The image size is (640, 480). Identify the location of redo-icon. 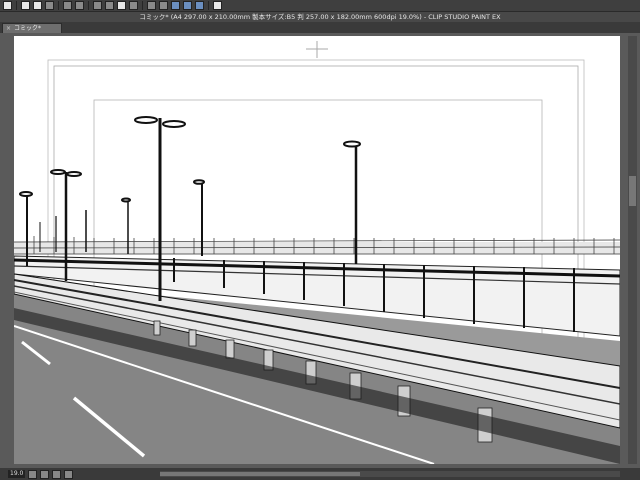
(79, 5).